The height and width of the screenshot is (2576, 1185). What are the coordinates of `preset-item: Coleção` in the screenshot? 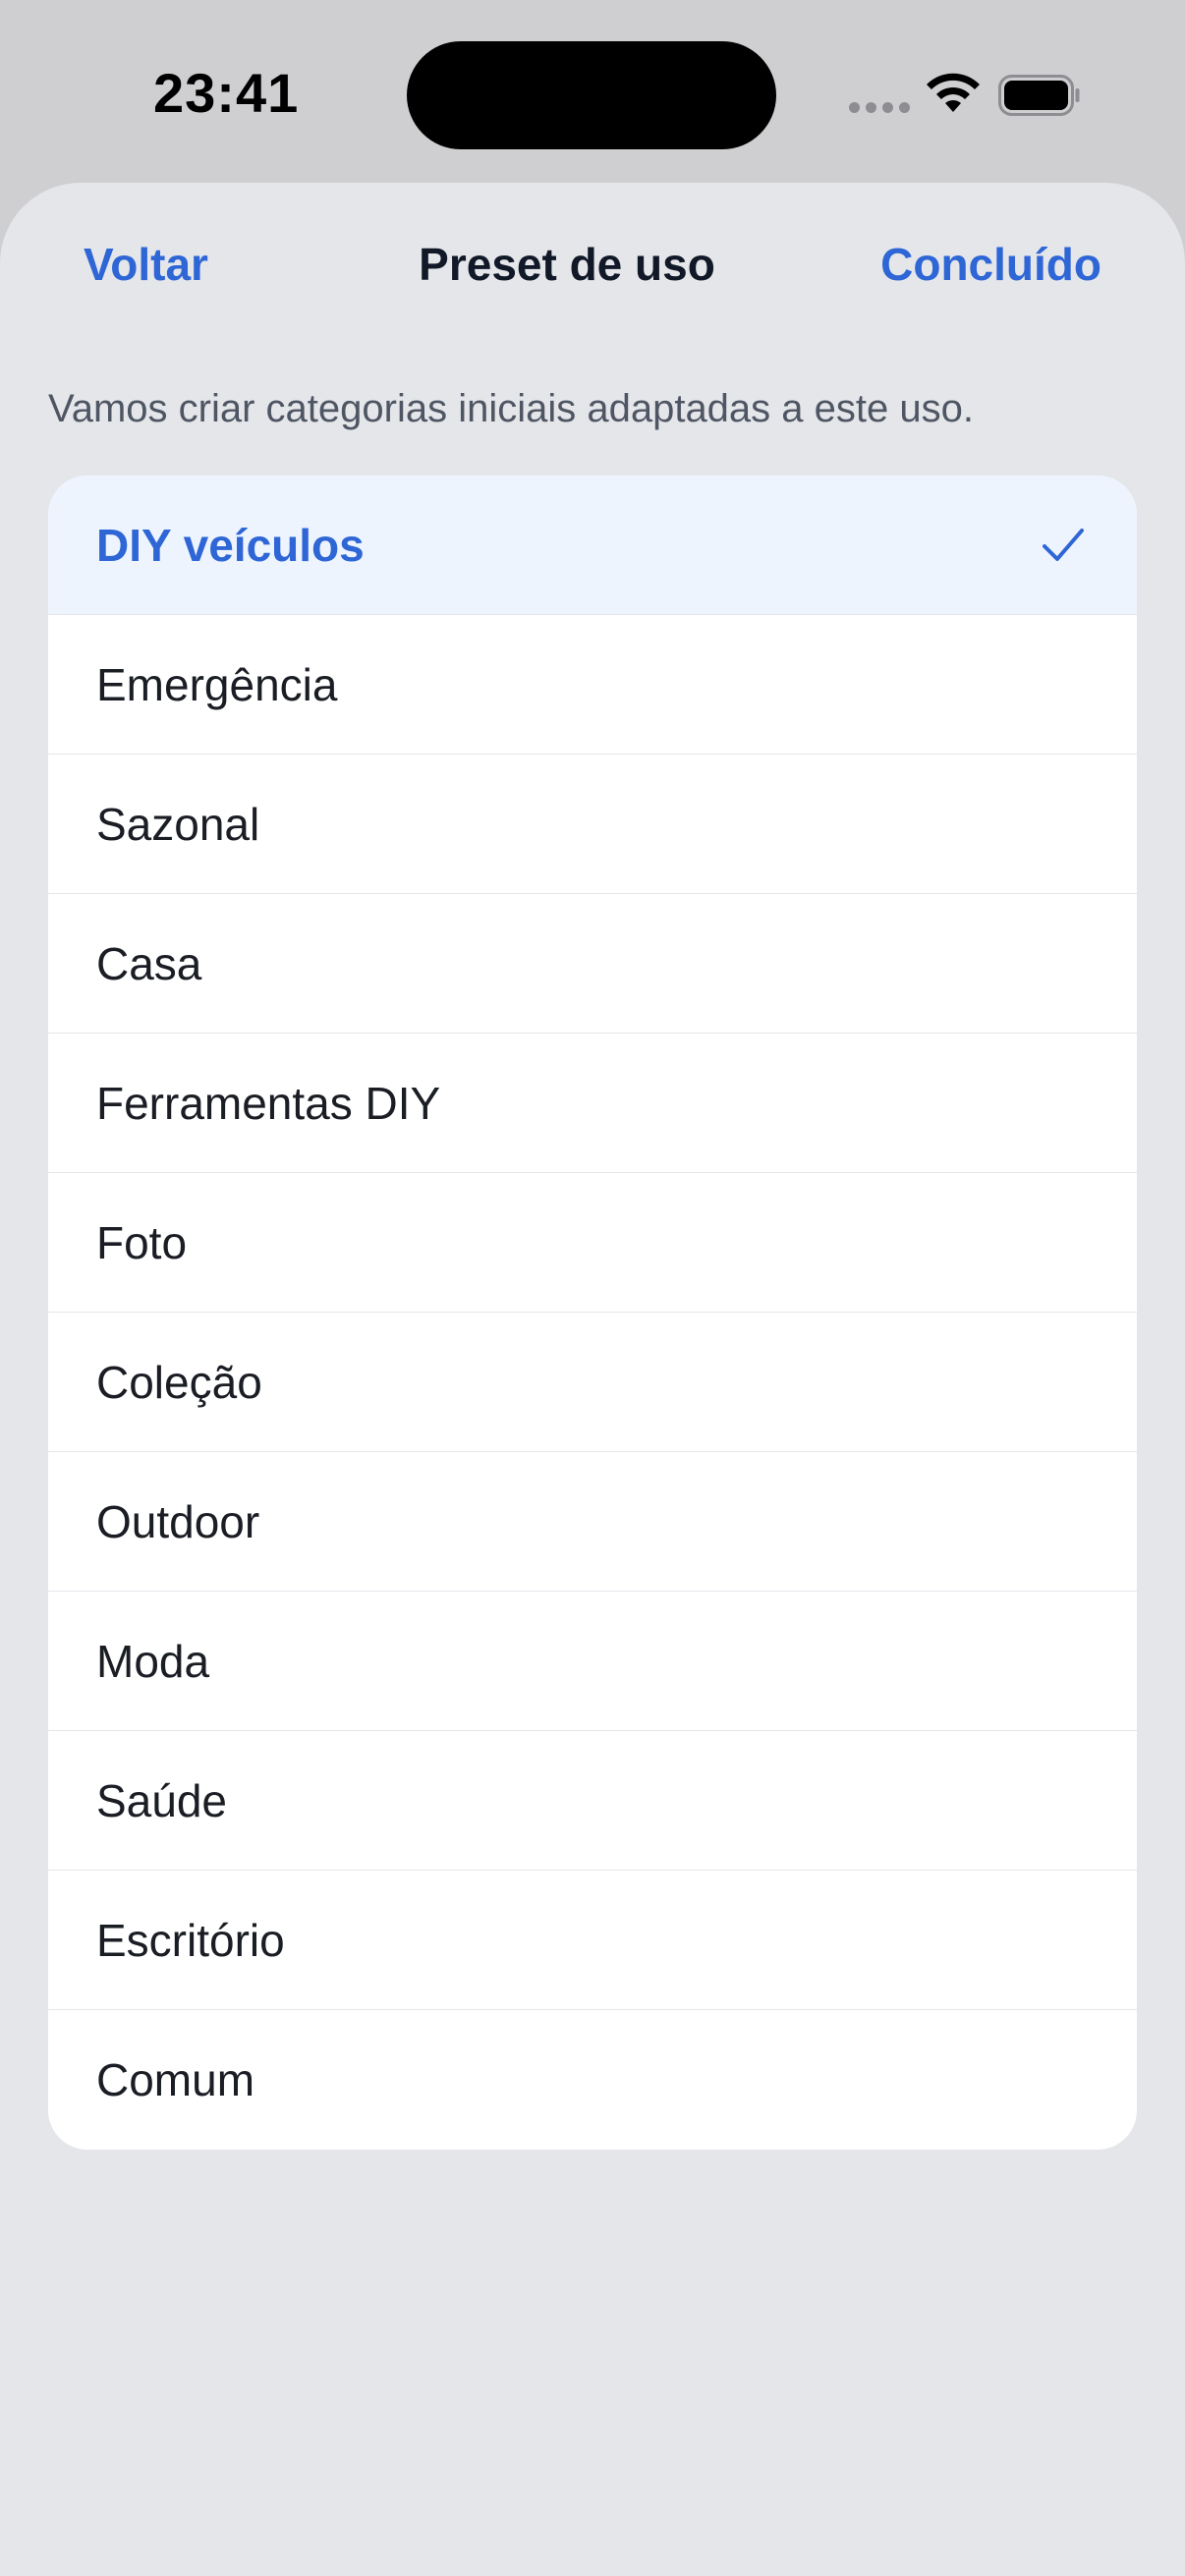 It's located at (592, 1382).